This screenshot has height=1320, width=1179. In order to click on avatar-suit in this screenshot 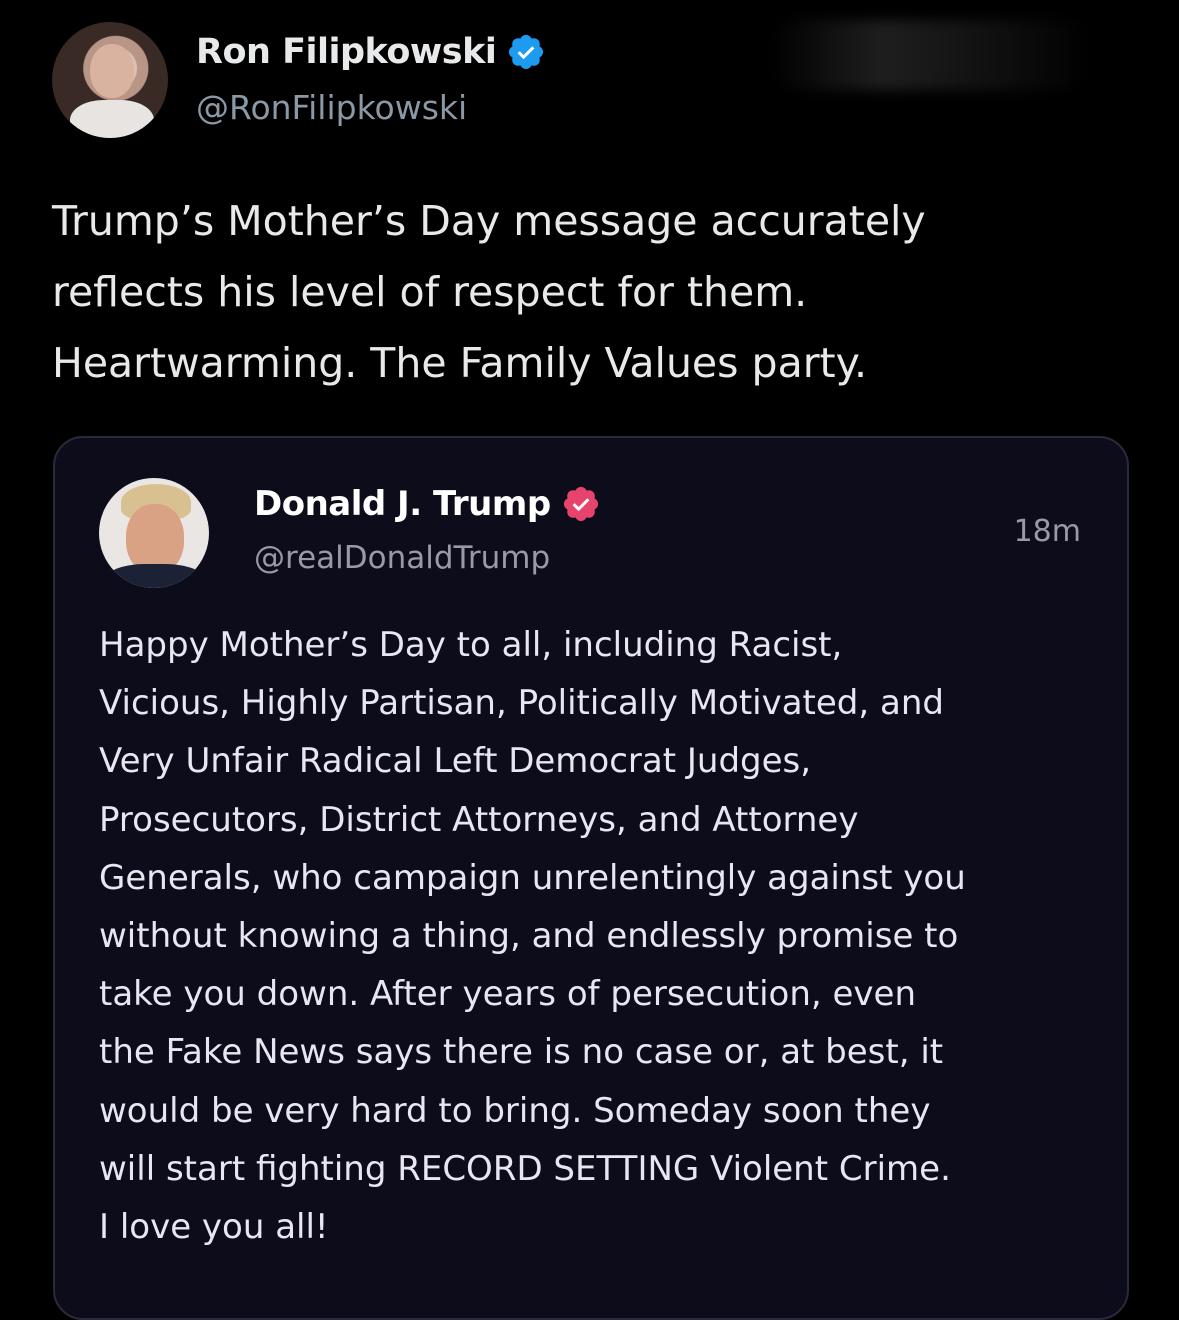, I will do `click(155, 576)`.